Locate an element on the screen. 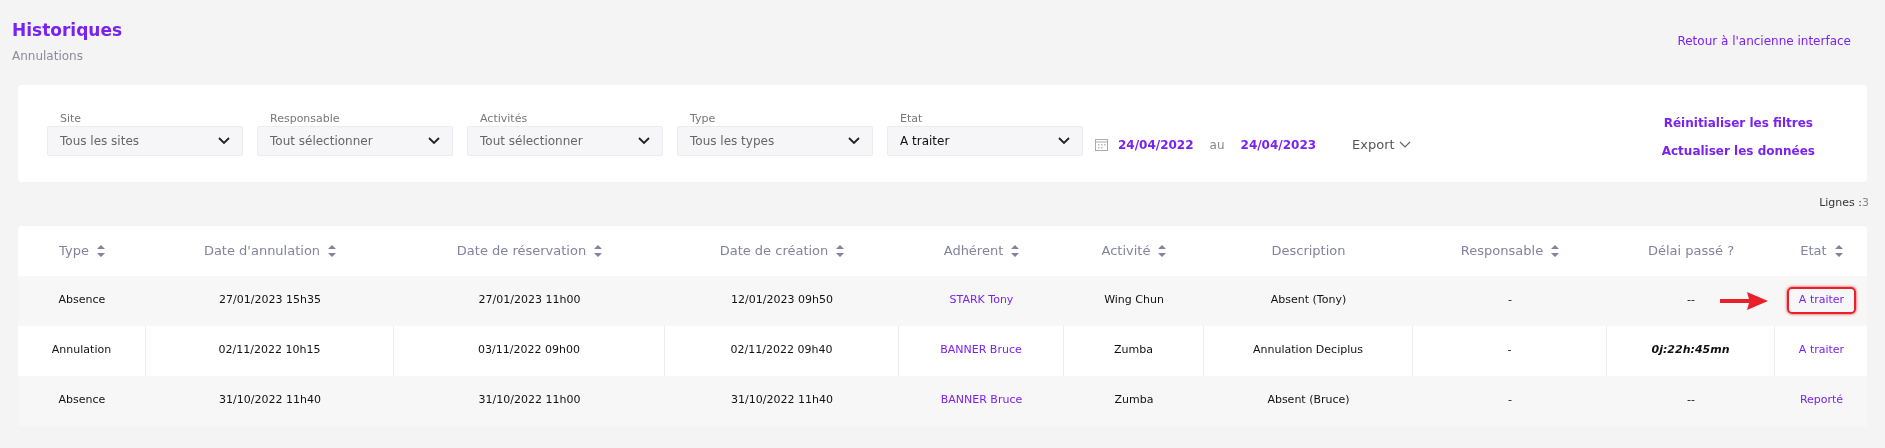  column-header: Date d'annulation is located at coordinates (270, 250).